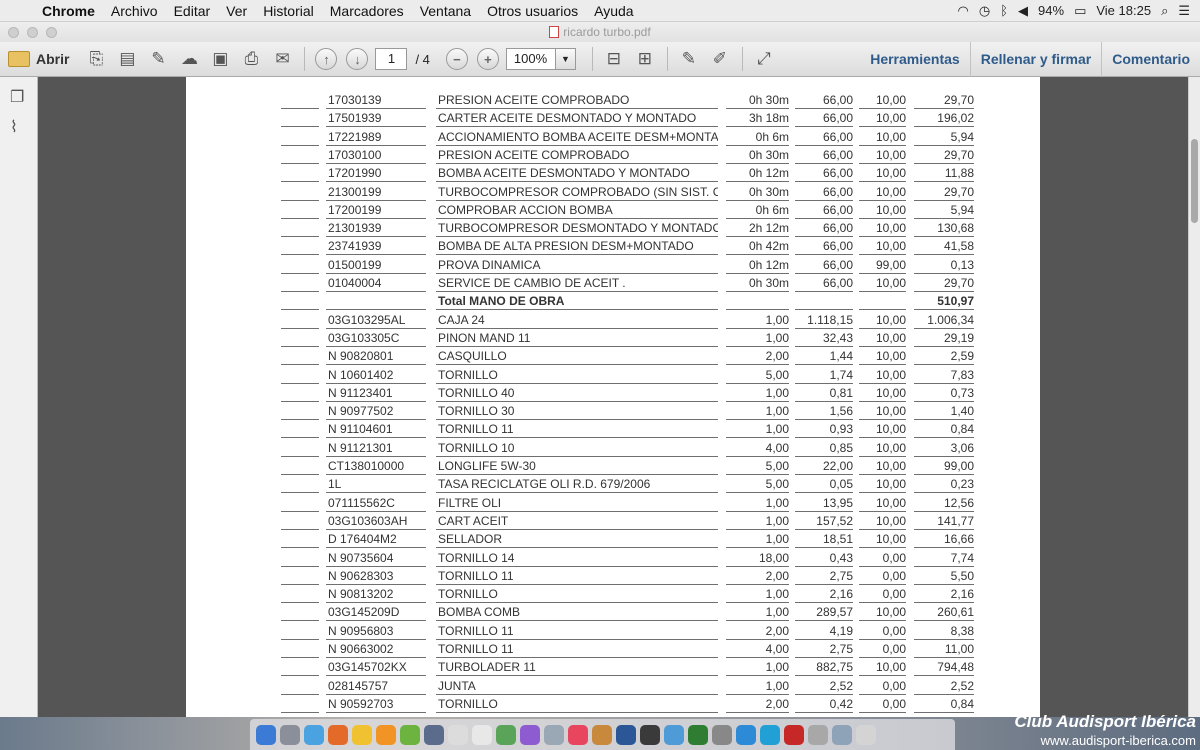 Image resolution: width=1200 pixels, height=750 pixels. Describe the element at coordinates (192, 11) in the screenshot. I see `menu-editar: Editar` at that location.